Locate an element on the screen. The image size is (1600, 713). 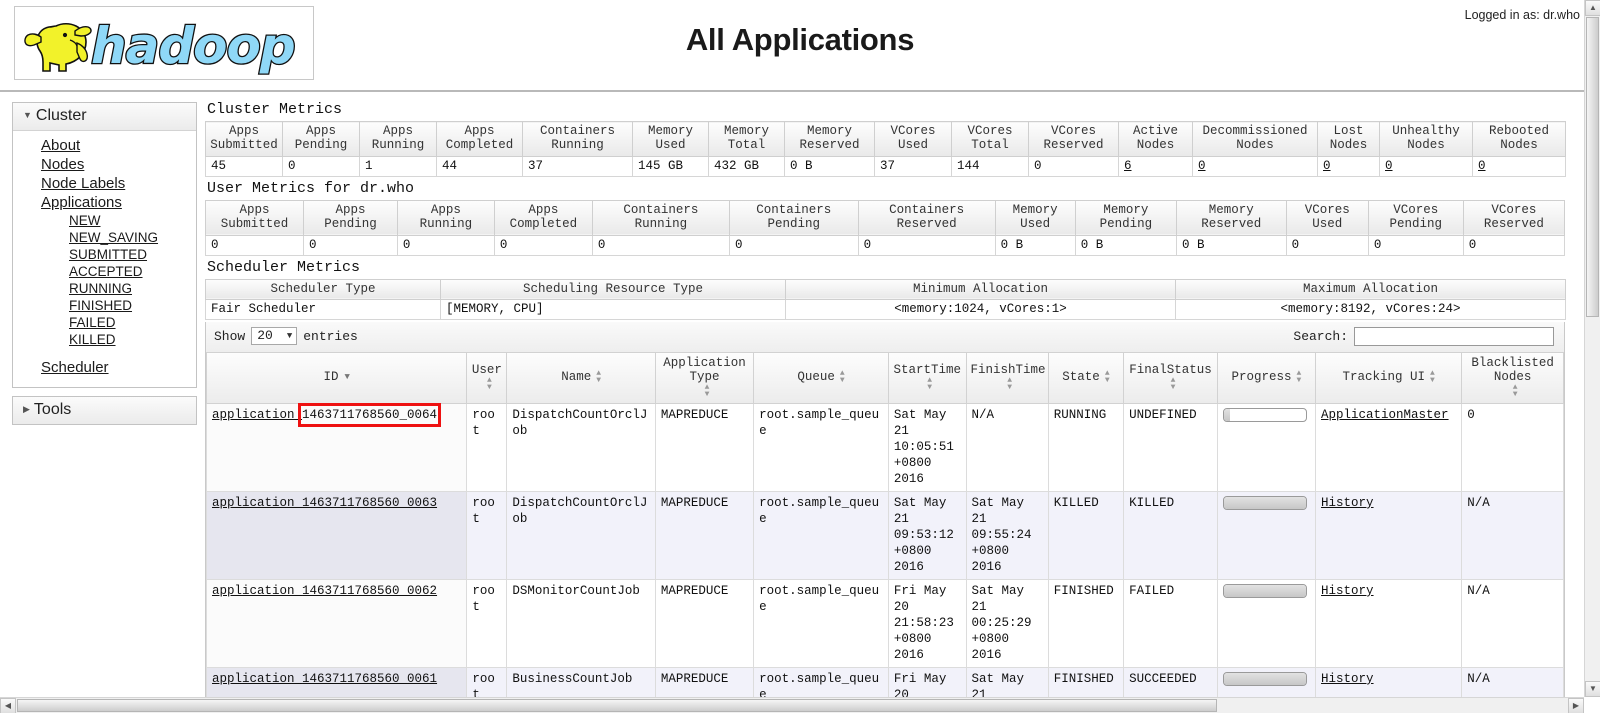
nav-cluster-header: ▼ Cluster is located at coordinates (104, 117).